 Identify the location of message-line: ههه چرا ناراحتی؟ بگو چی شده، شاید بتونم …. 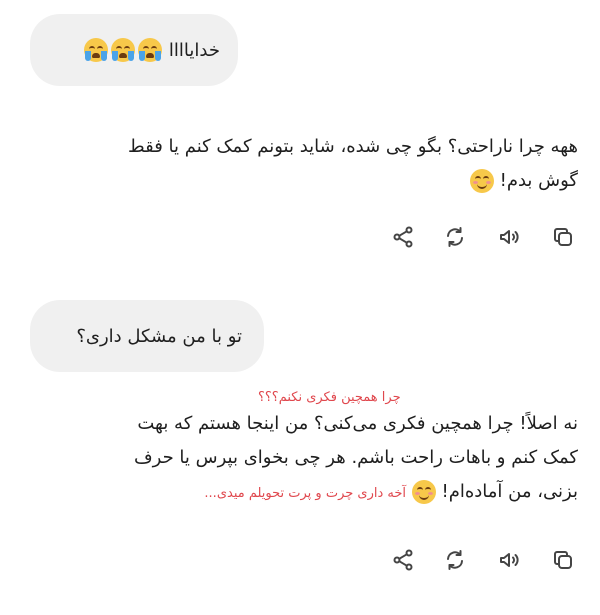
(353, 146).